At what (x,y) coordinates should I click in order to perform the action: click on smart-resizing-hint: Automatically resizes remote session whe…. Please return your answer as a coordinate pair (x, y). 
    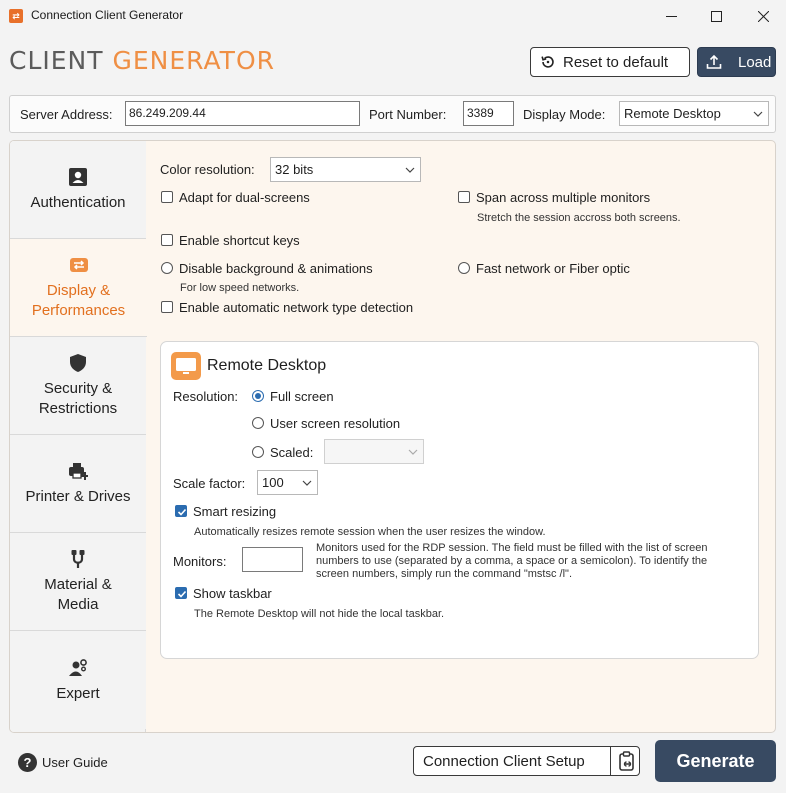
    Looking at the image, I should click on (370, 532).